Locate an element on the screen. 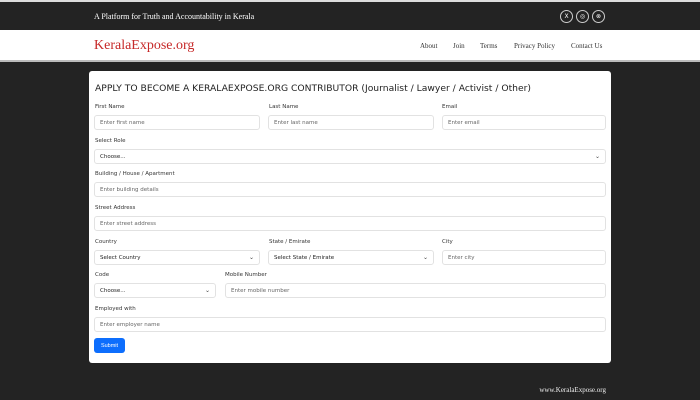  email-input: Enter email is located at coordinates (524, 122).